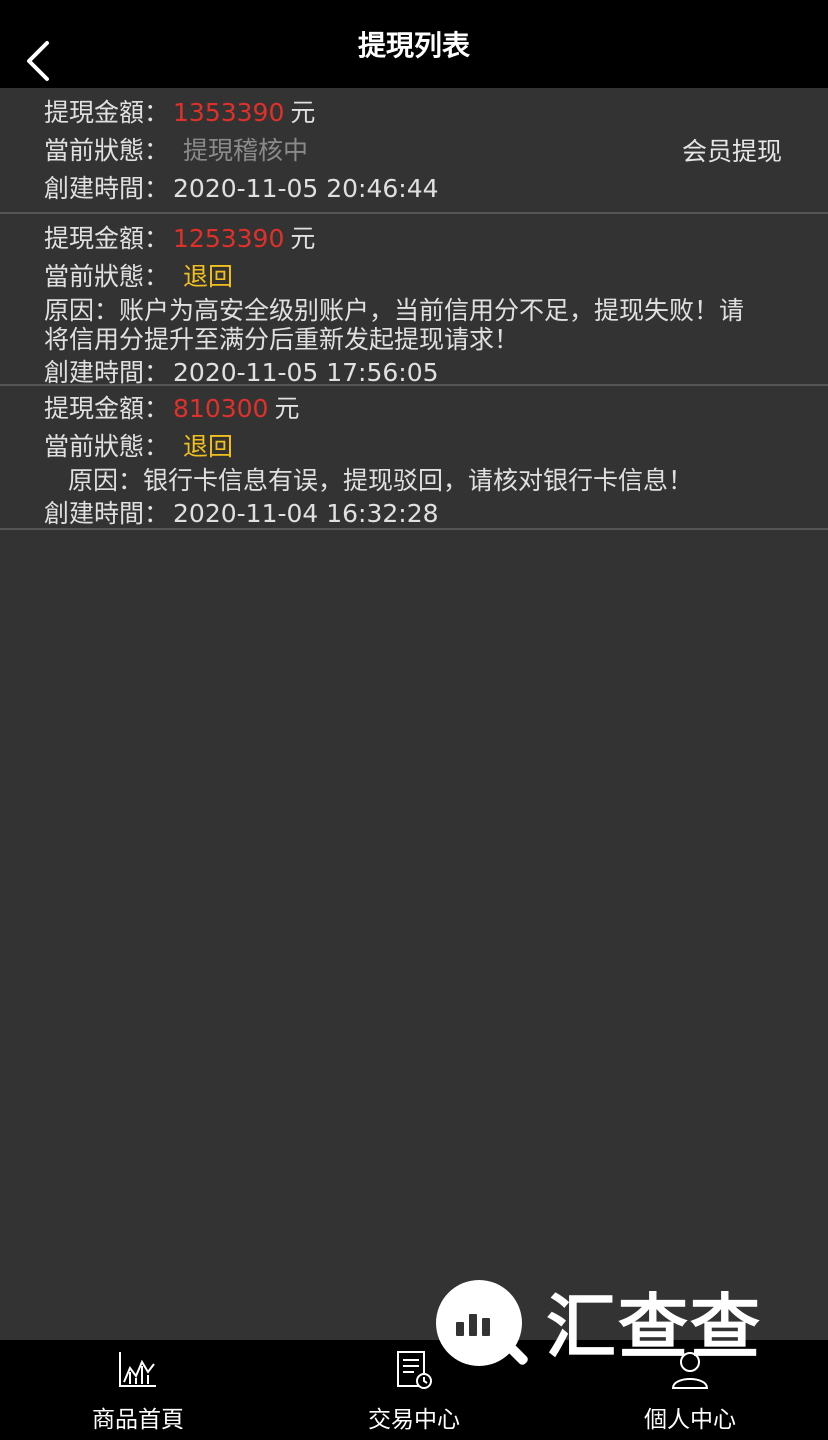 The height and width of the screenshot is (1440, 828). What do you see at coordinates (414, 1370) in the screenshot?
I see `document-clock-icon` at bounding box center [414, 1370].